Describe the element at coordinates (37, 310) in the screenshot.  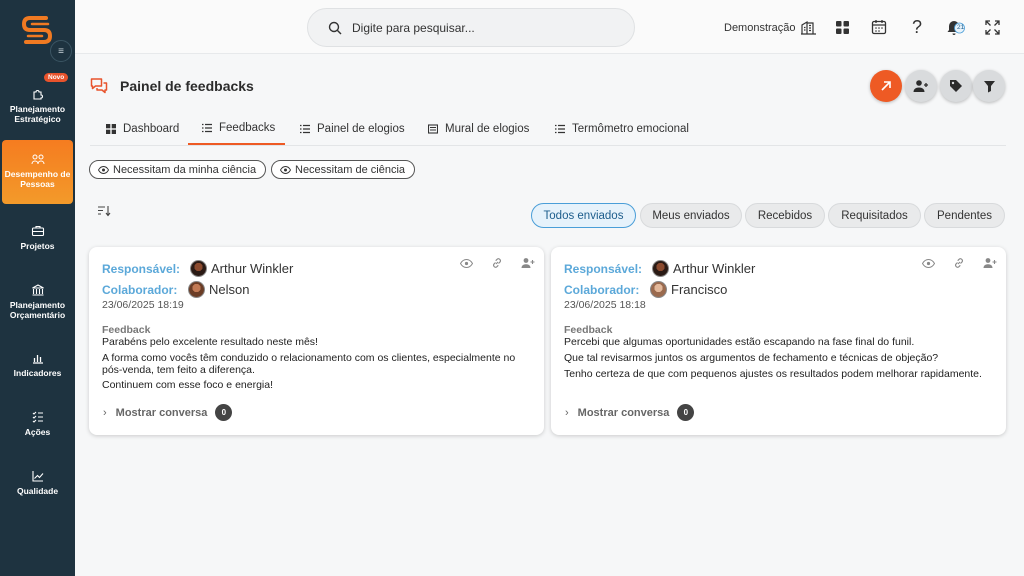
I see `sidebar-item-label: Planejamento Orçamentário` at that location.